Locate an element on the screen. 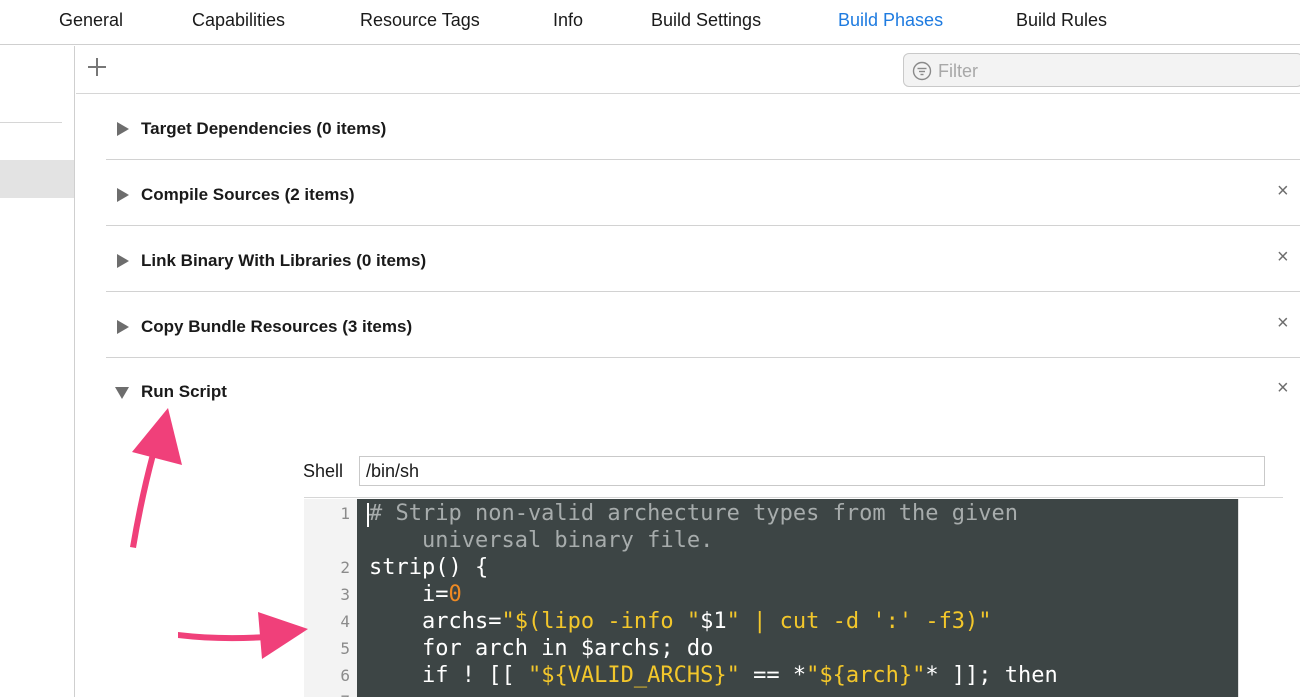 This screenshot has height=697, width=1300. phase-title: Link Binary With Libraries (0 items) is located at coordinates (283, 261).